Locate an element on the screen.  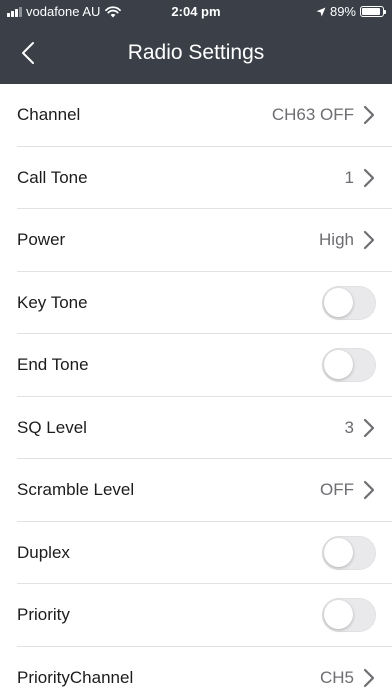
page-title: Radio Settings is located at coordinates (196, 52).